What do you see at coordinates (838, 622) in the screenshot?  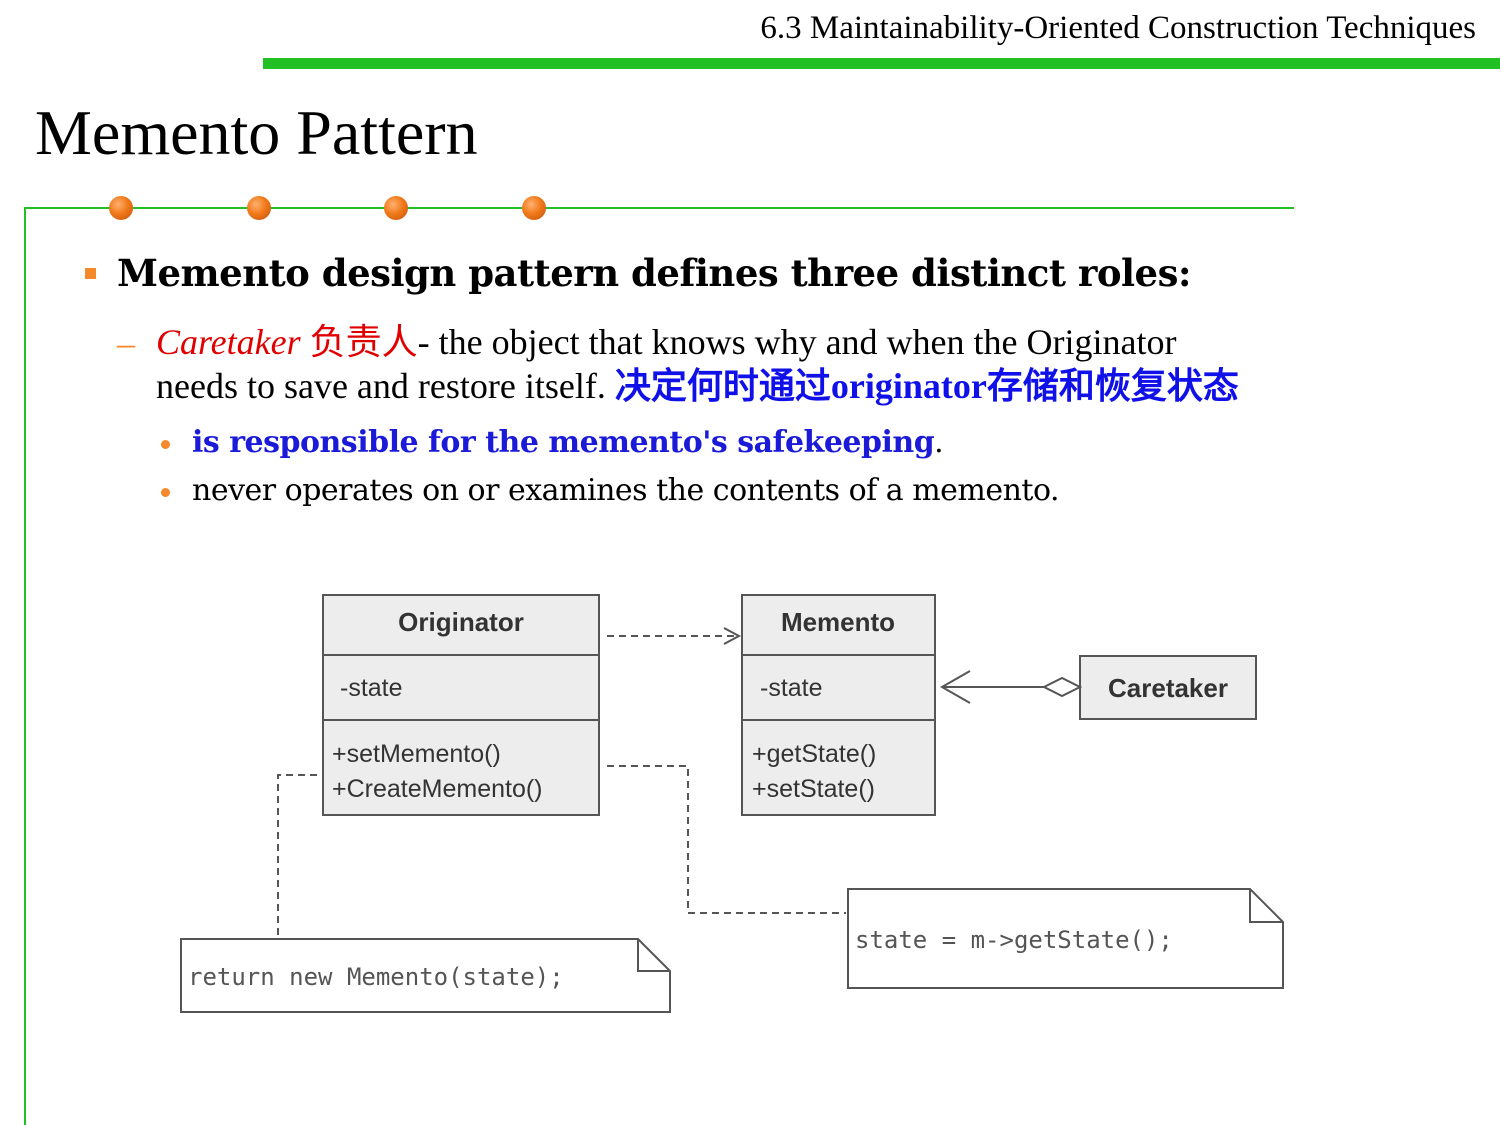 I see `memento-name: Memento` at bounding box center [838, 622].